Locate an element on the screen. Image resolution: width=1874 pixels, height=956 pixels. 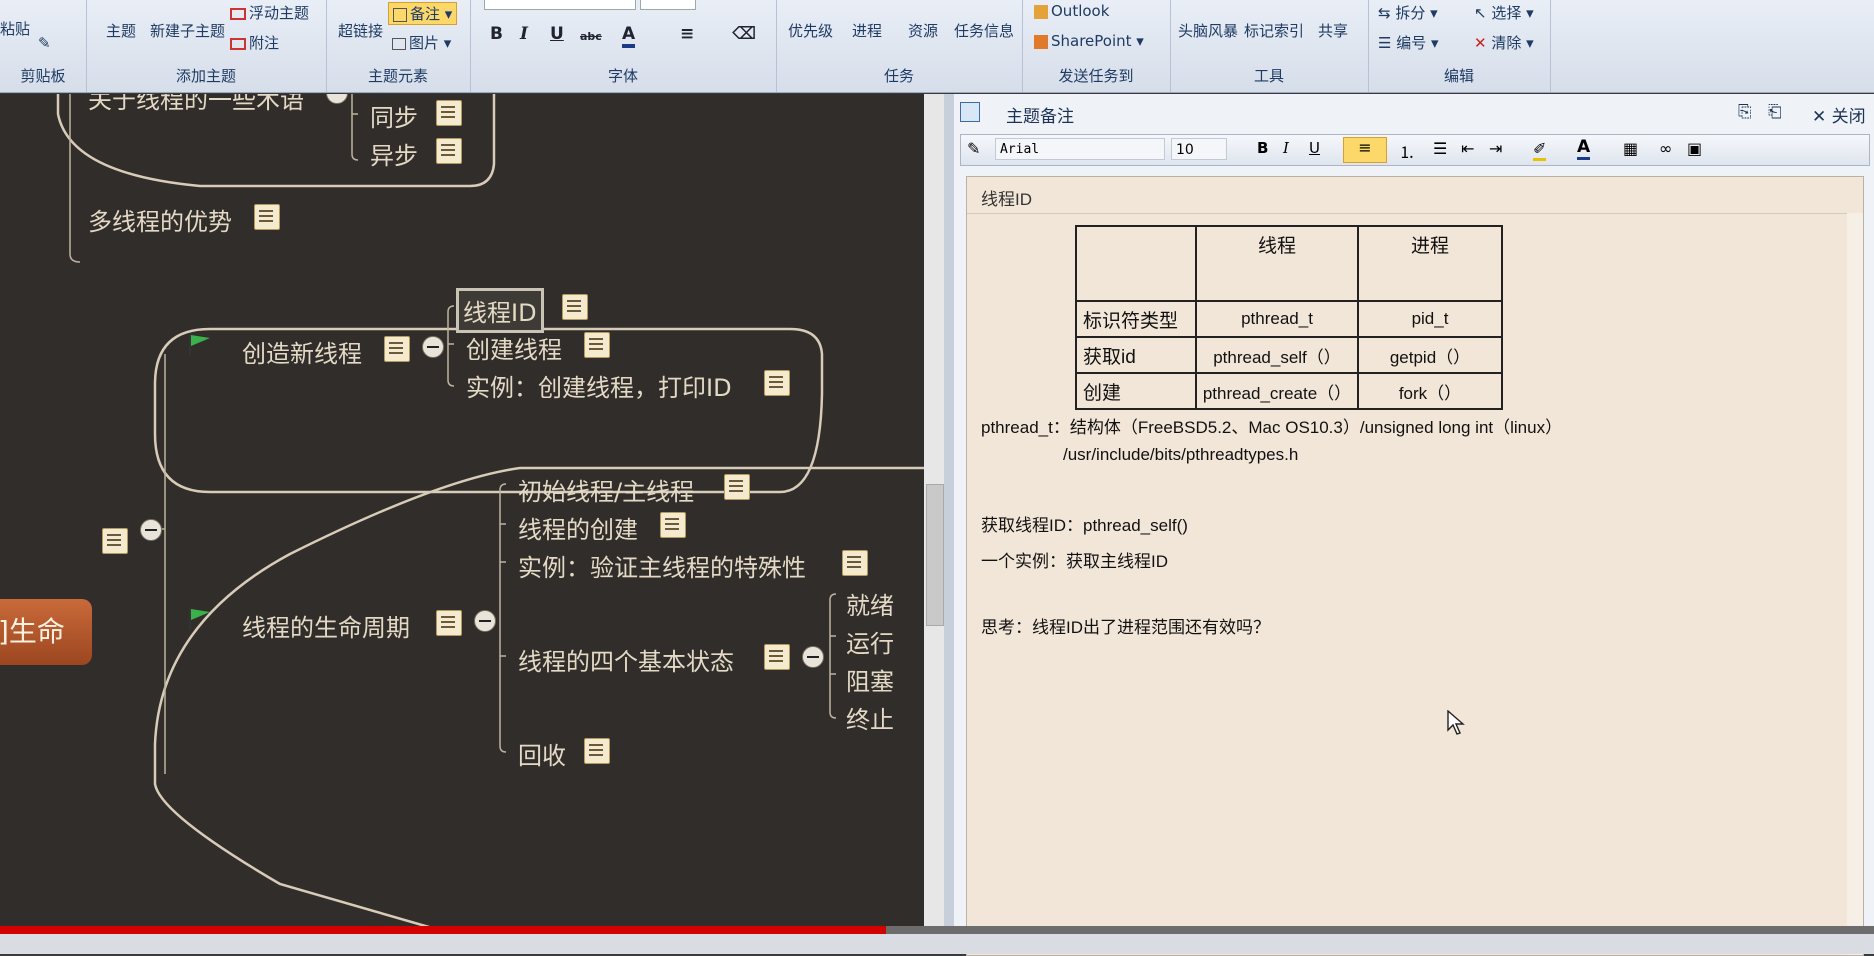
thread-creation-note-icon is located at coordinates (673, 525).